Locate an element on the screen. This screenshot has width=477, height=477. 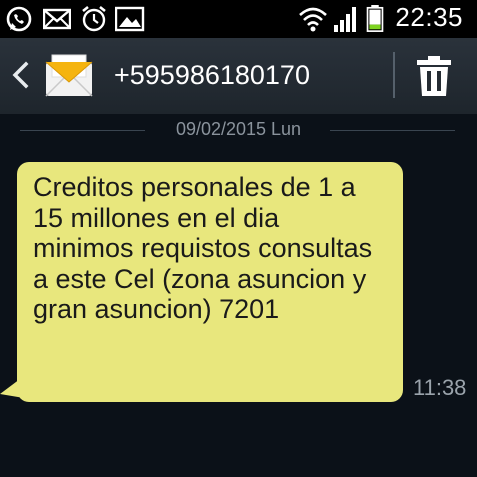
whatsapp-icon is located at coordinates (19, 19).